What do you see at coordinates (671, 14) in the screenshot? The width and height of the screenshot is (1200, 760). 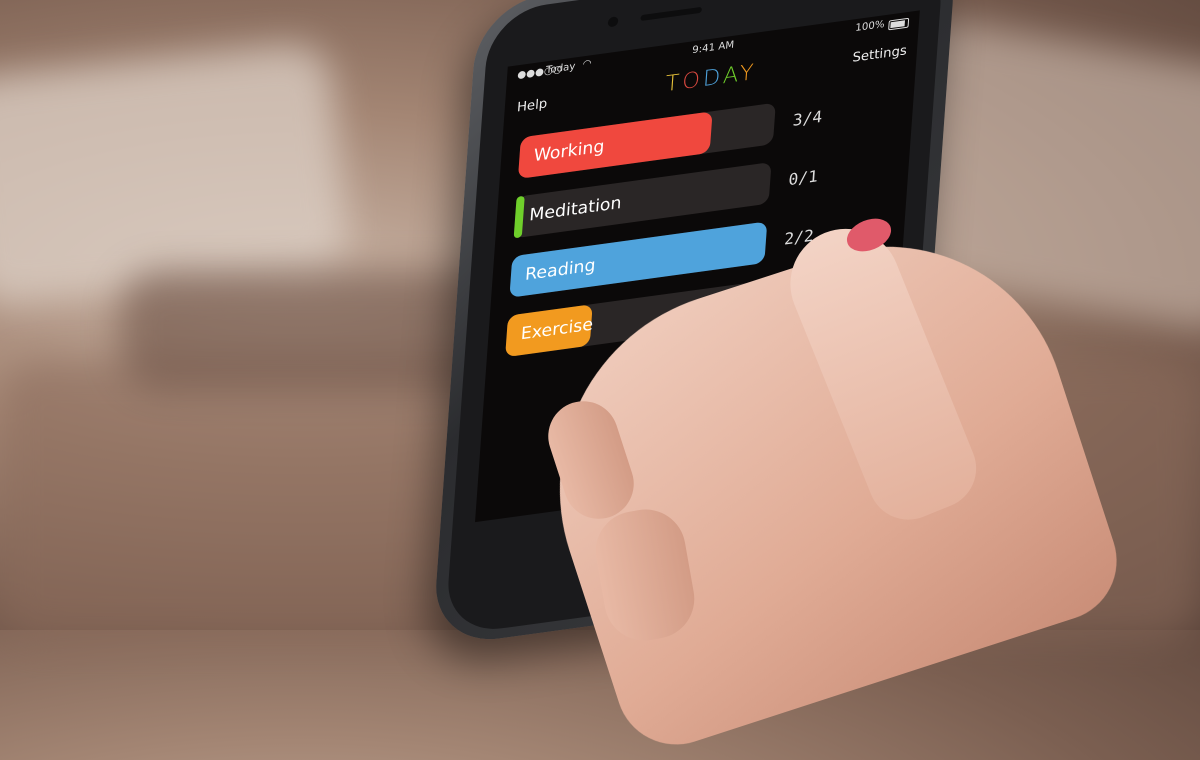 I see `earpiece-speaker` at bounding box center [671, 14].